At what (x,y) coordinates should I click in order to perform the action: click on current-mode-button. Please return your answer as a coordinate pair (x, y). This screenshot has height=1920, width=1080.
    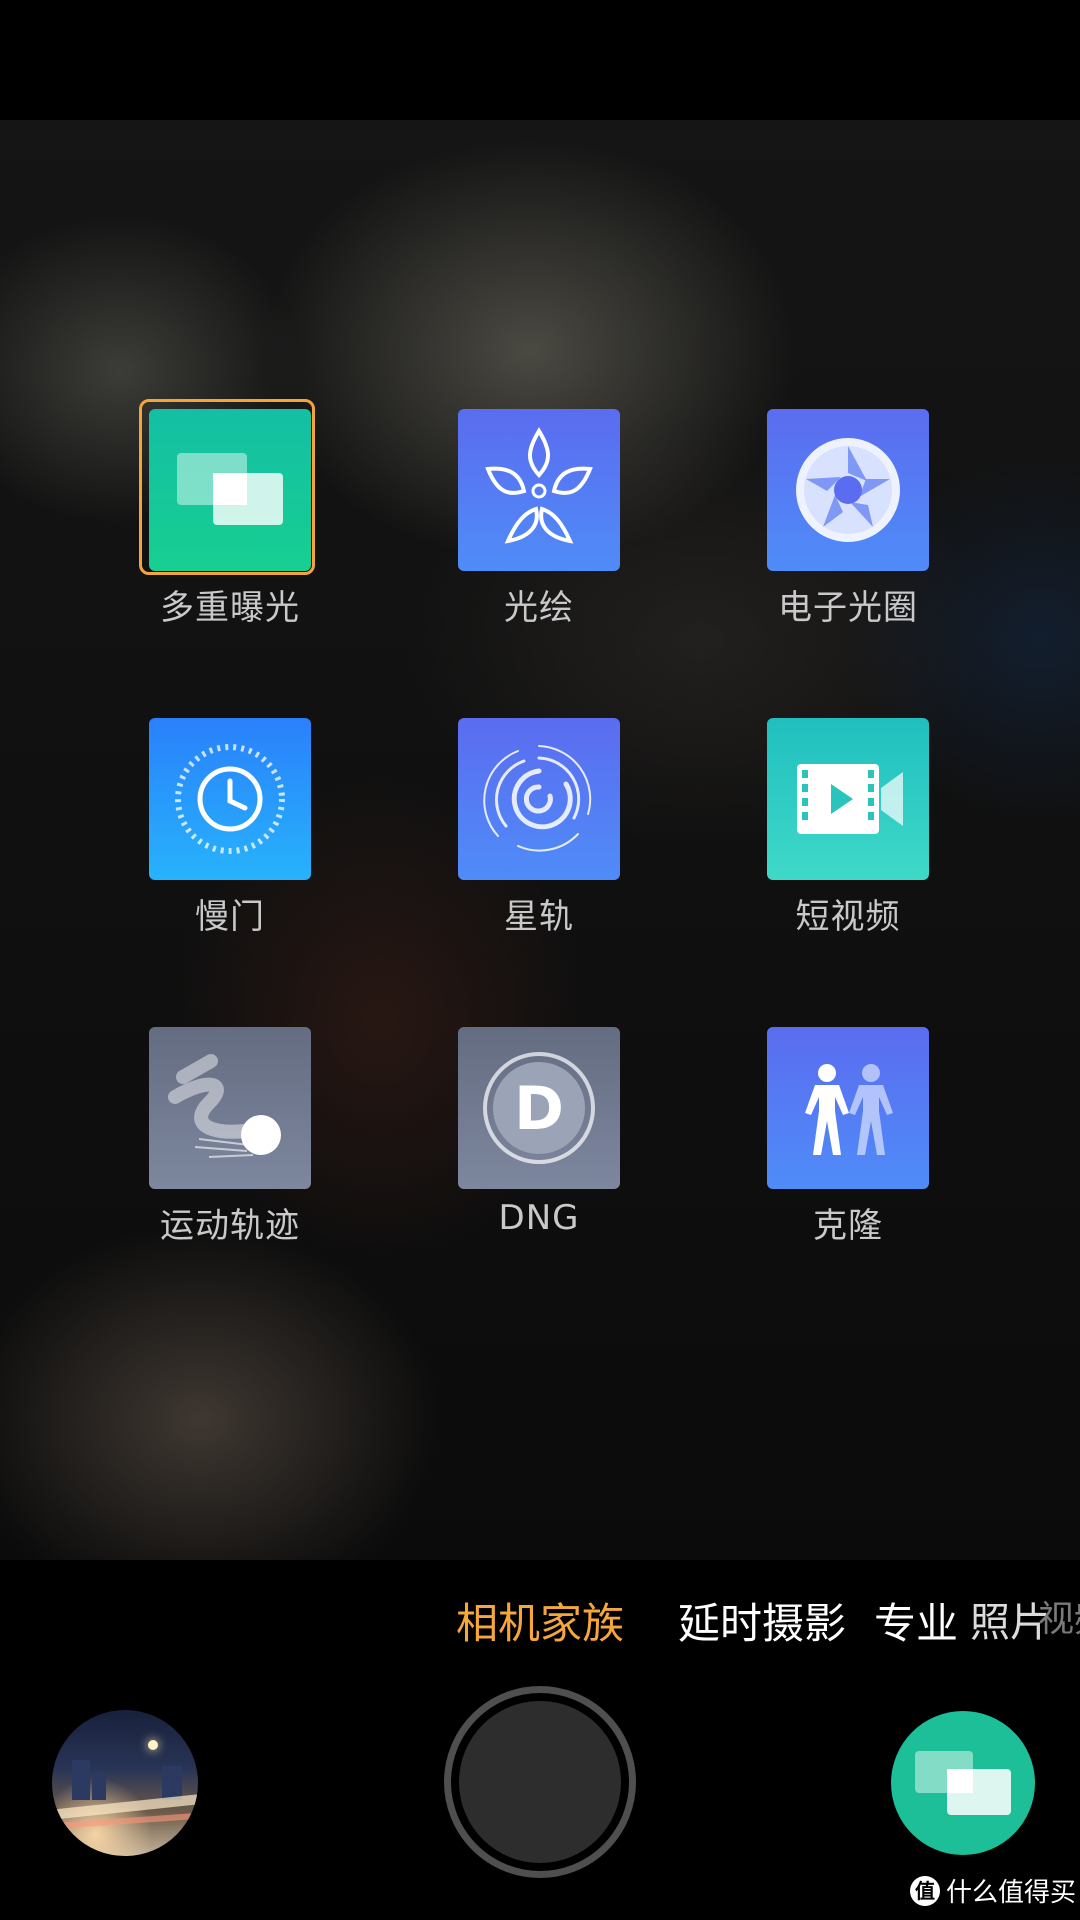
    Looking at the image, I should click on (963, 1783).